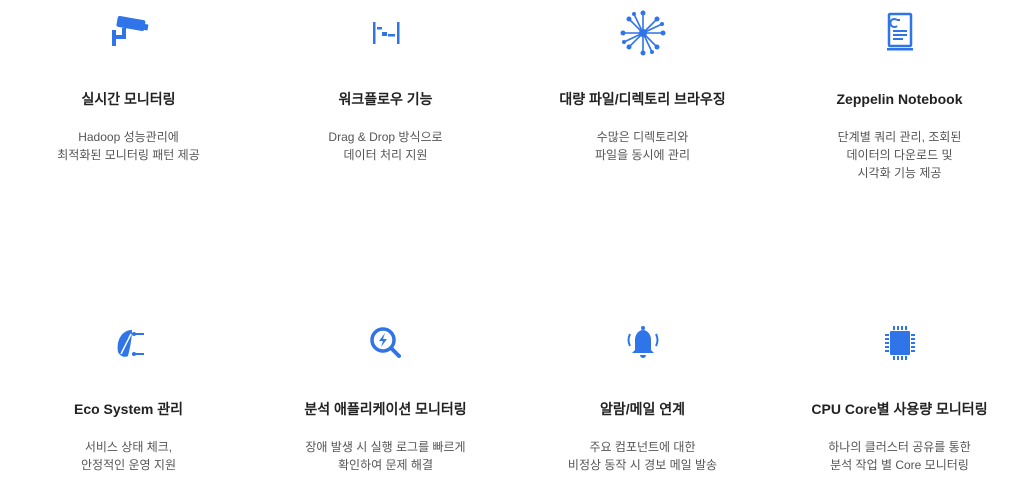  Describe the element at coordinates (385, 409) in the screenshot. I see `feature-title: 분석 애플리케이션 모니터링` at that location.